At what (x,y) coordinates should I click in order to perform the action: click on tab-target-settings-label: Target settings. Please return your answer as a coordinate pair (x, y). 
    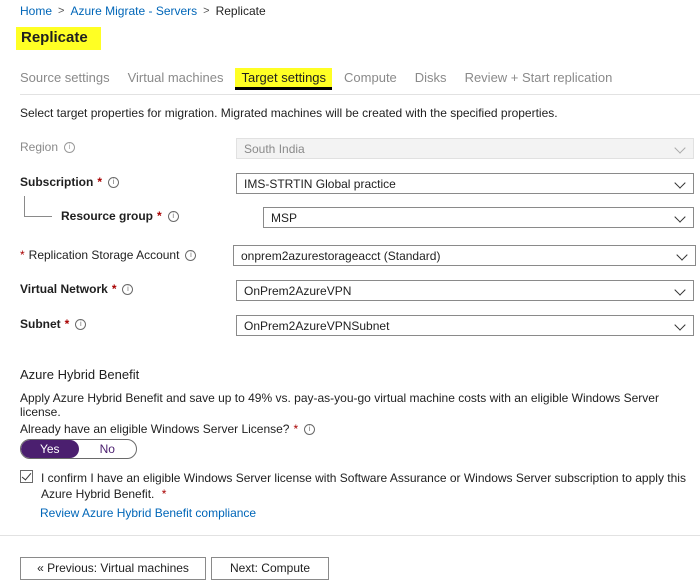
    Looking at the image, I should click on (284, 77).